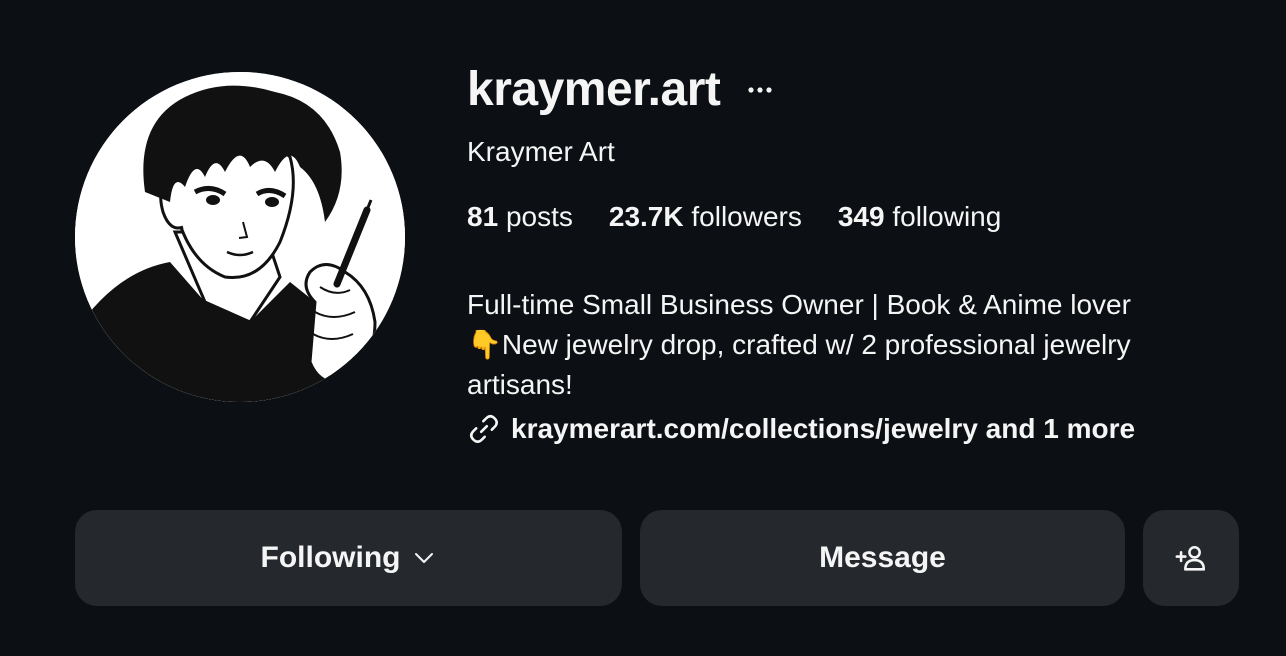 The image size is (1286, 656). Describe the element at coordinates (484, 429) in the screenshot. I see `link-icon` at that location.